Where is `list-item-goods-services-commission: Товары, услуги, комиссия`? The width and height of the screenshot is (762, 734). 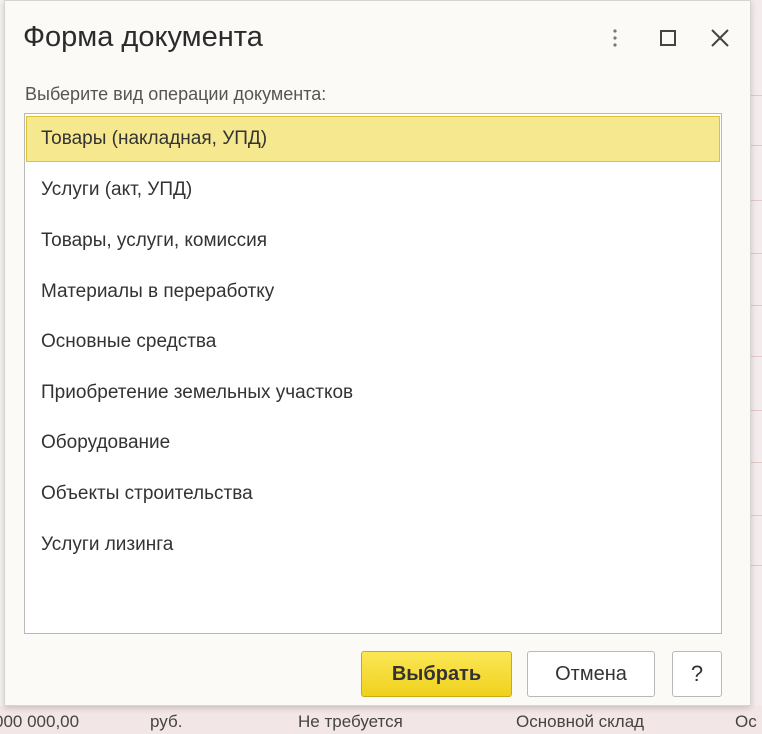 list-item-goods-services-commission: Товары, услуги, комиссия is located at coordinates (373, 241).